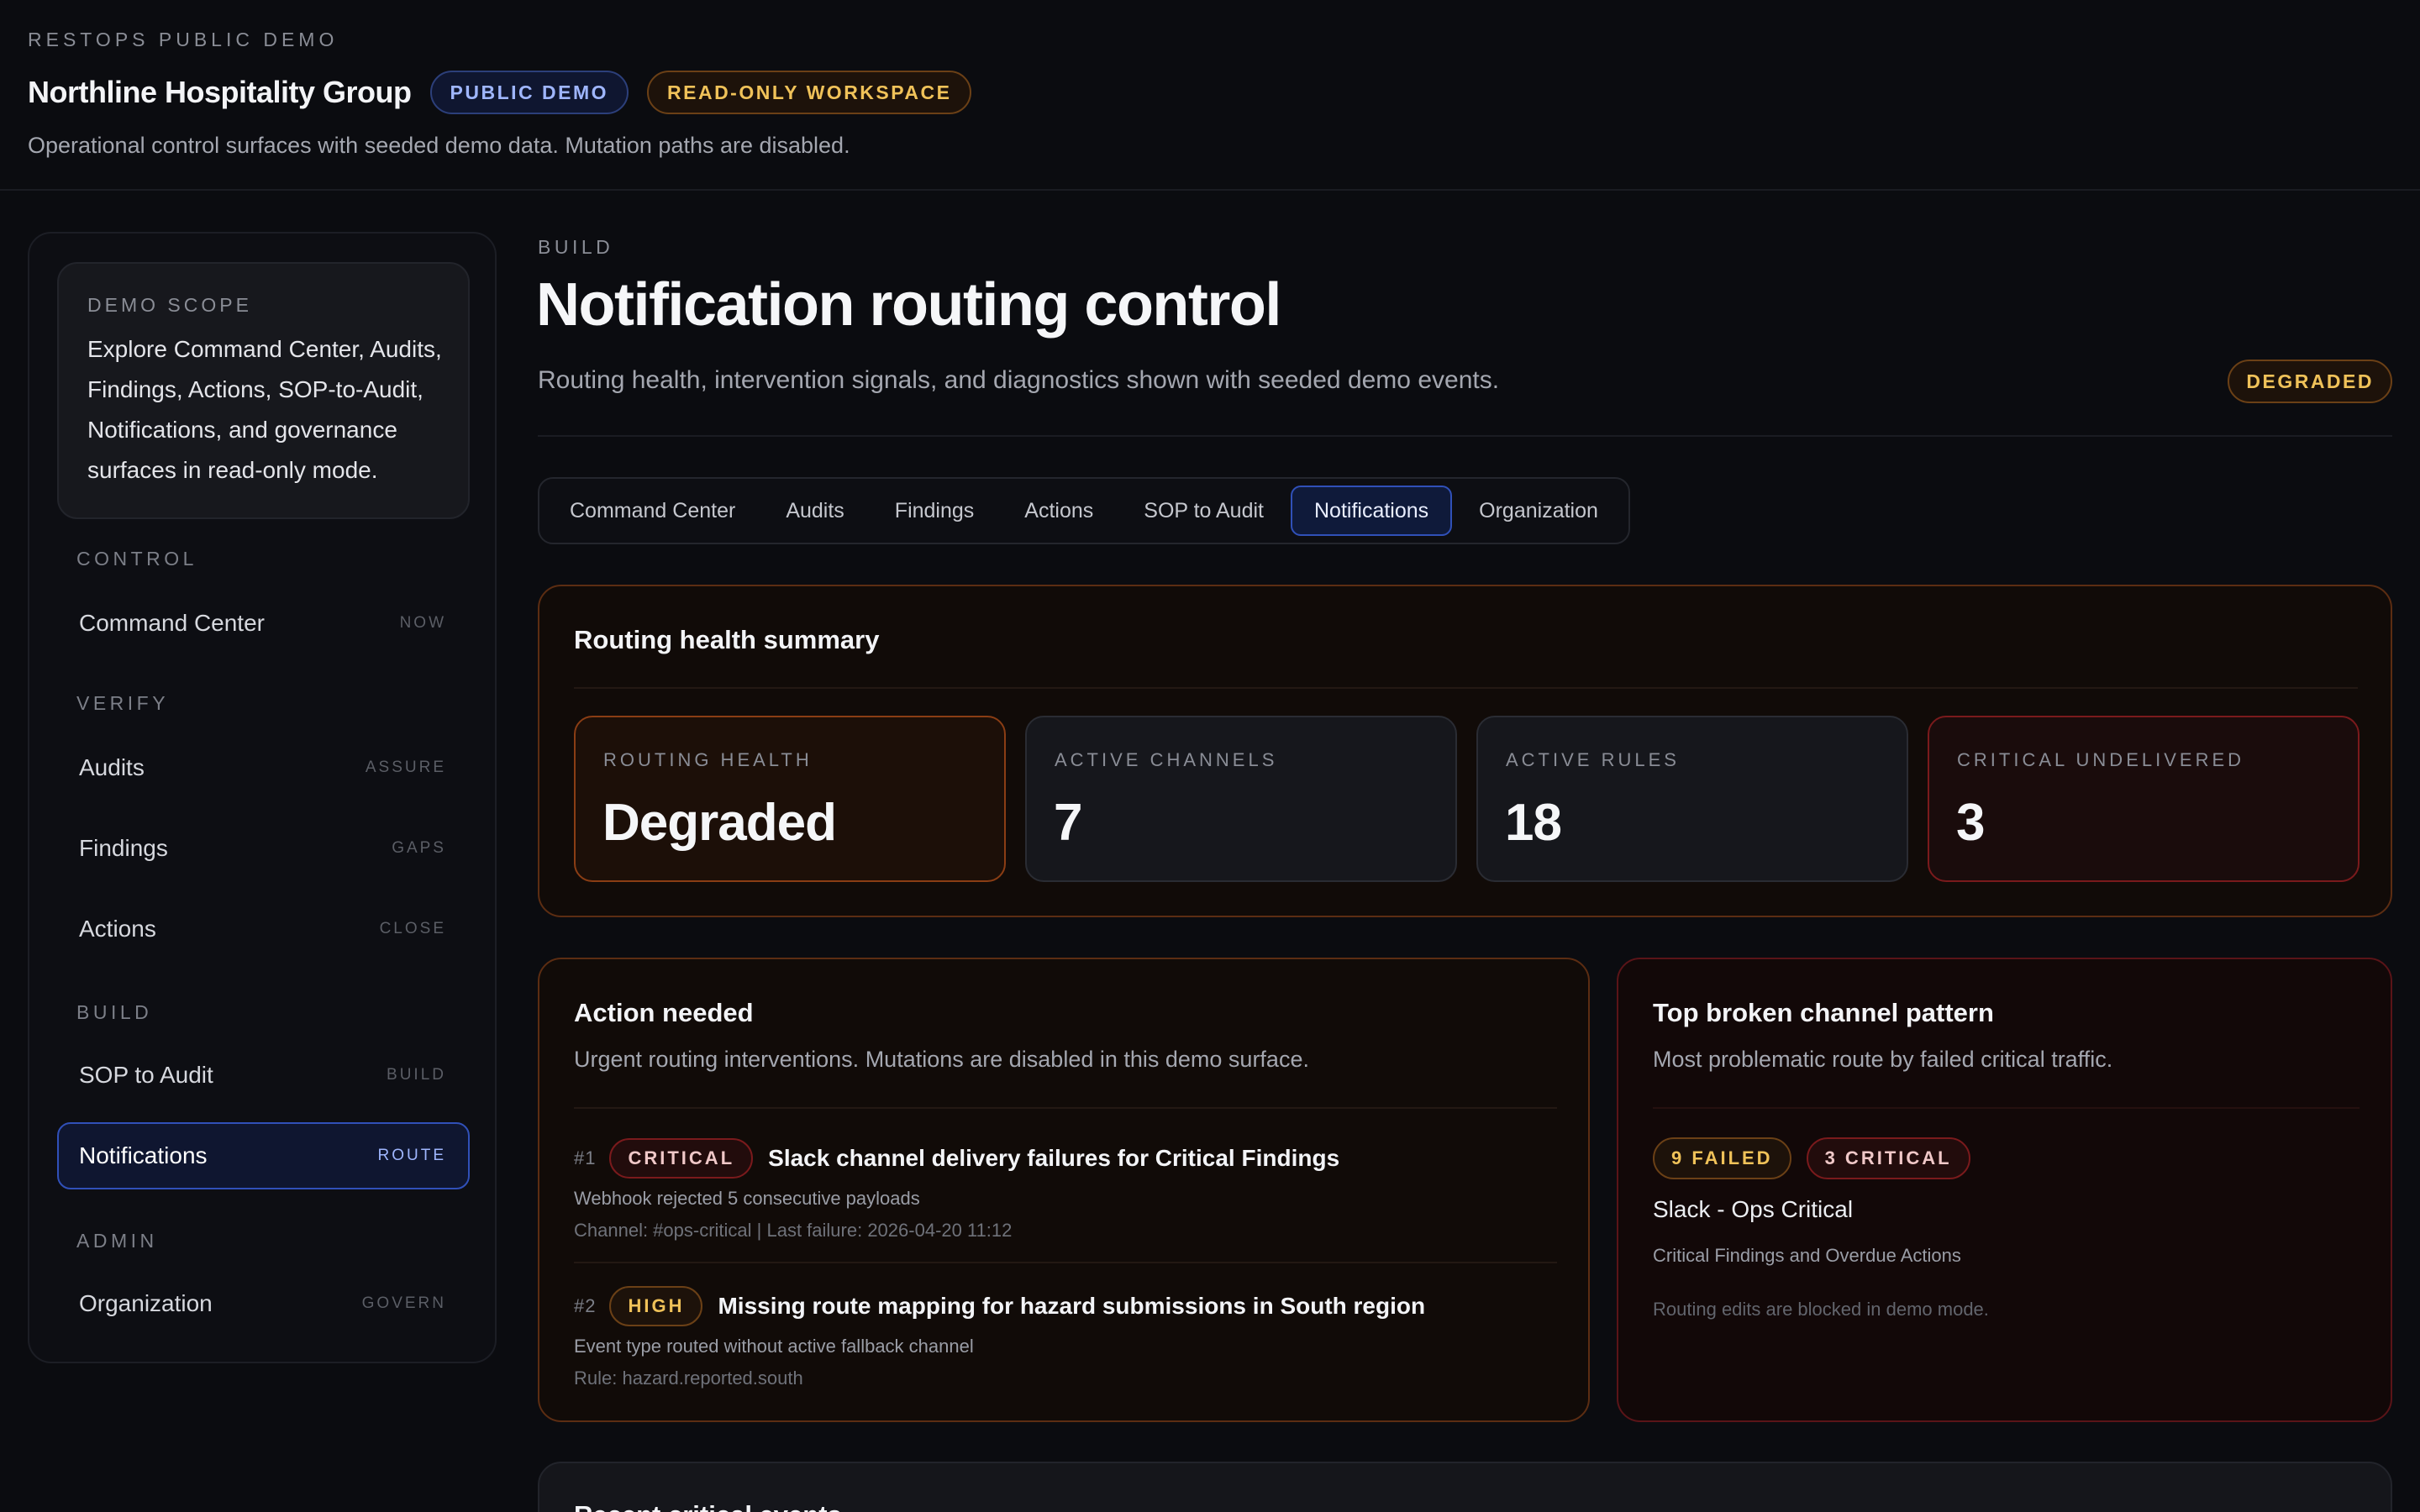 This screenshot has height=1512, width=2420. Describe the element at coordinates (1059, 511) in the screenshot. I see `tab-actions: Actions` at that location.